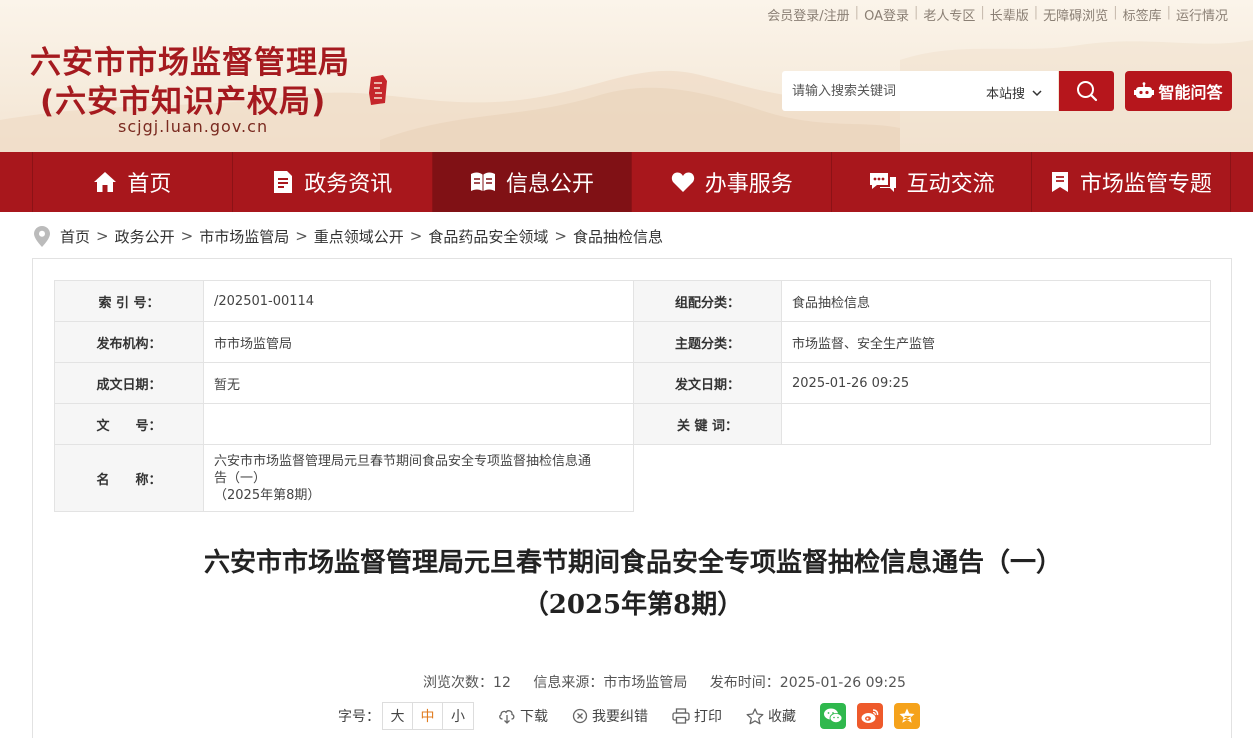 The height and width of the screenshot is (738, 1253). What do you see at coordinates (1009, 14) in the screenshot?
I see `toplink-senior-version: 长辈版` at bounding box center [1009, 14].